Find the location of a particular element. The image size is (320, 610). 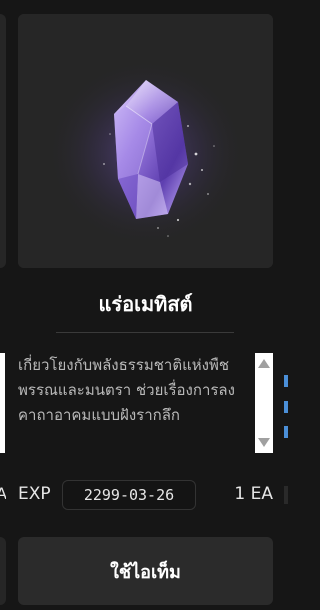

previous-item-description is located at coordinates (2, 403).